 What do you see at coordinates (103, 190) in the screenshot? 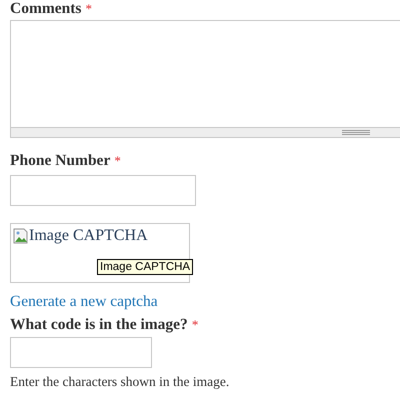
I see `phone-field` at bounding box center [103, 190].